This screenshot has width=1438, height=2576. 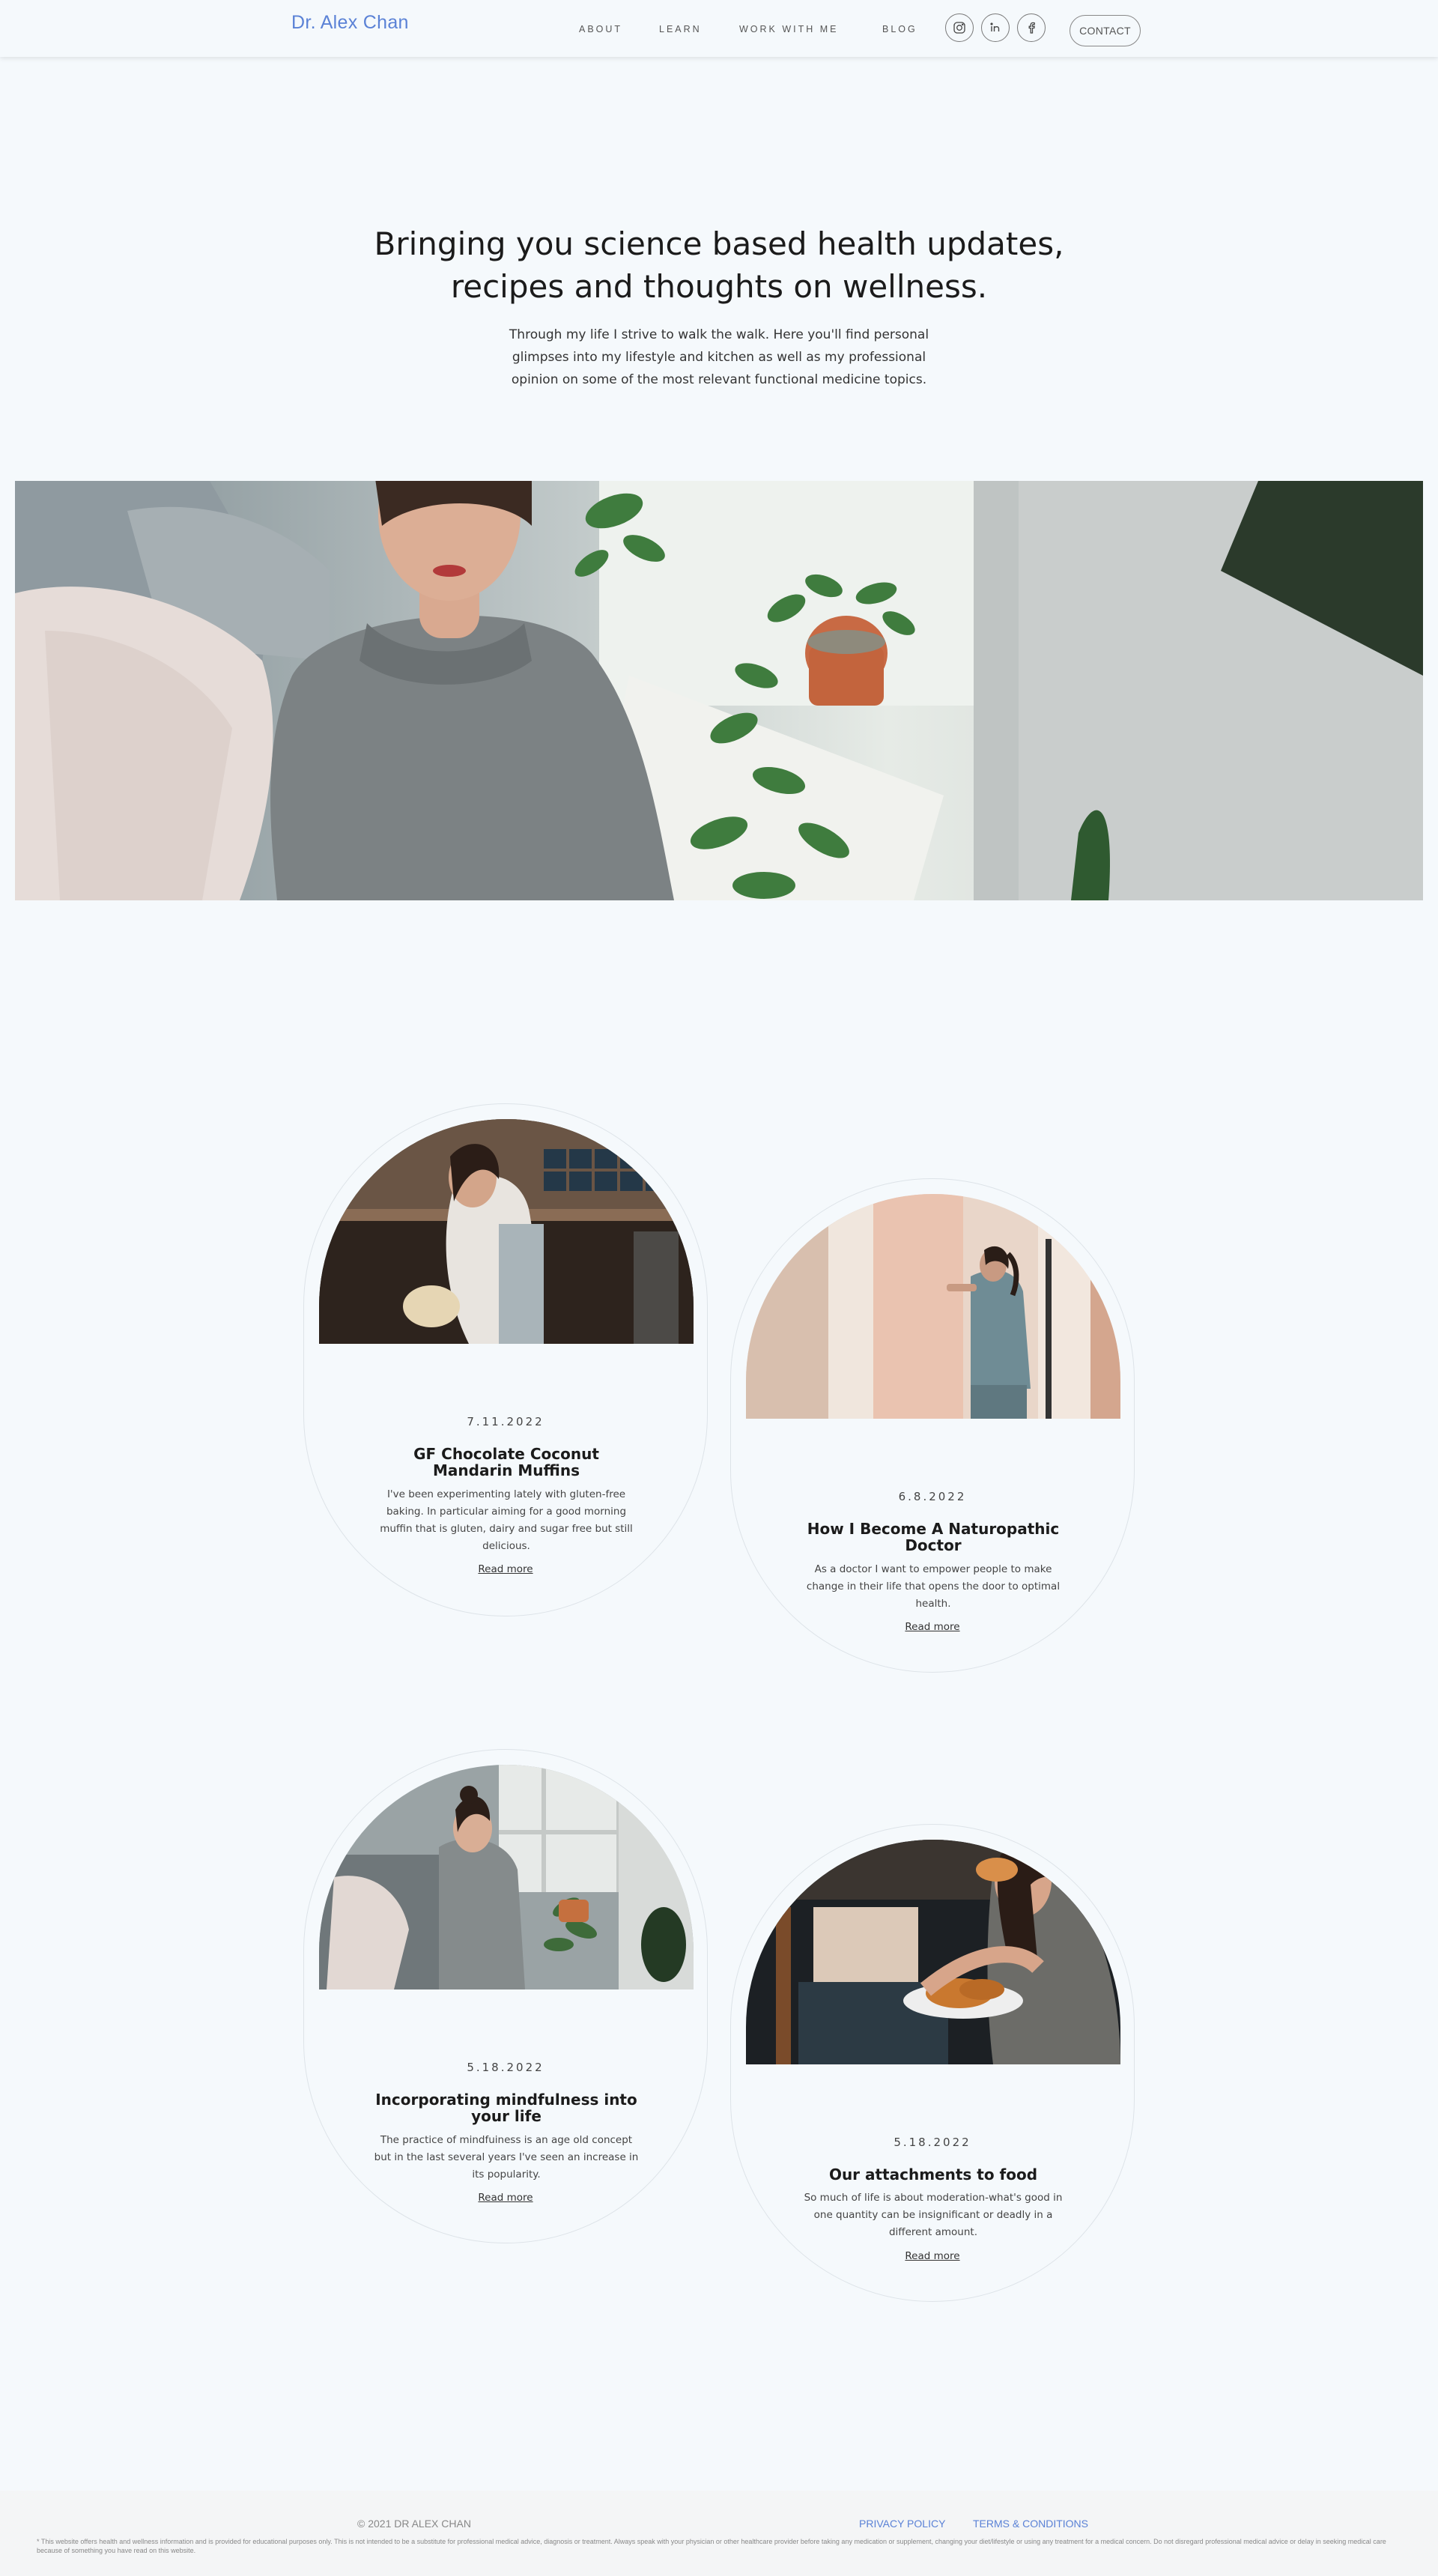 What do you see at coordinates (506, 1462) in the screenshot?
I see `post-title: GF Chocolate Coconut Mandarin Muffins` at bounding box center [506, 1462].